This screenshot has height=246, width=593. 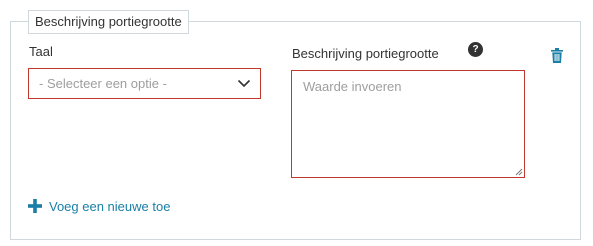 I want to click on language-select-value: - Selecteer een optie -, so click(x=103, y=83).